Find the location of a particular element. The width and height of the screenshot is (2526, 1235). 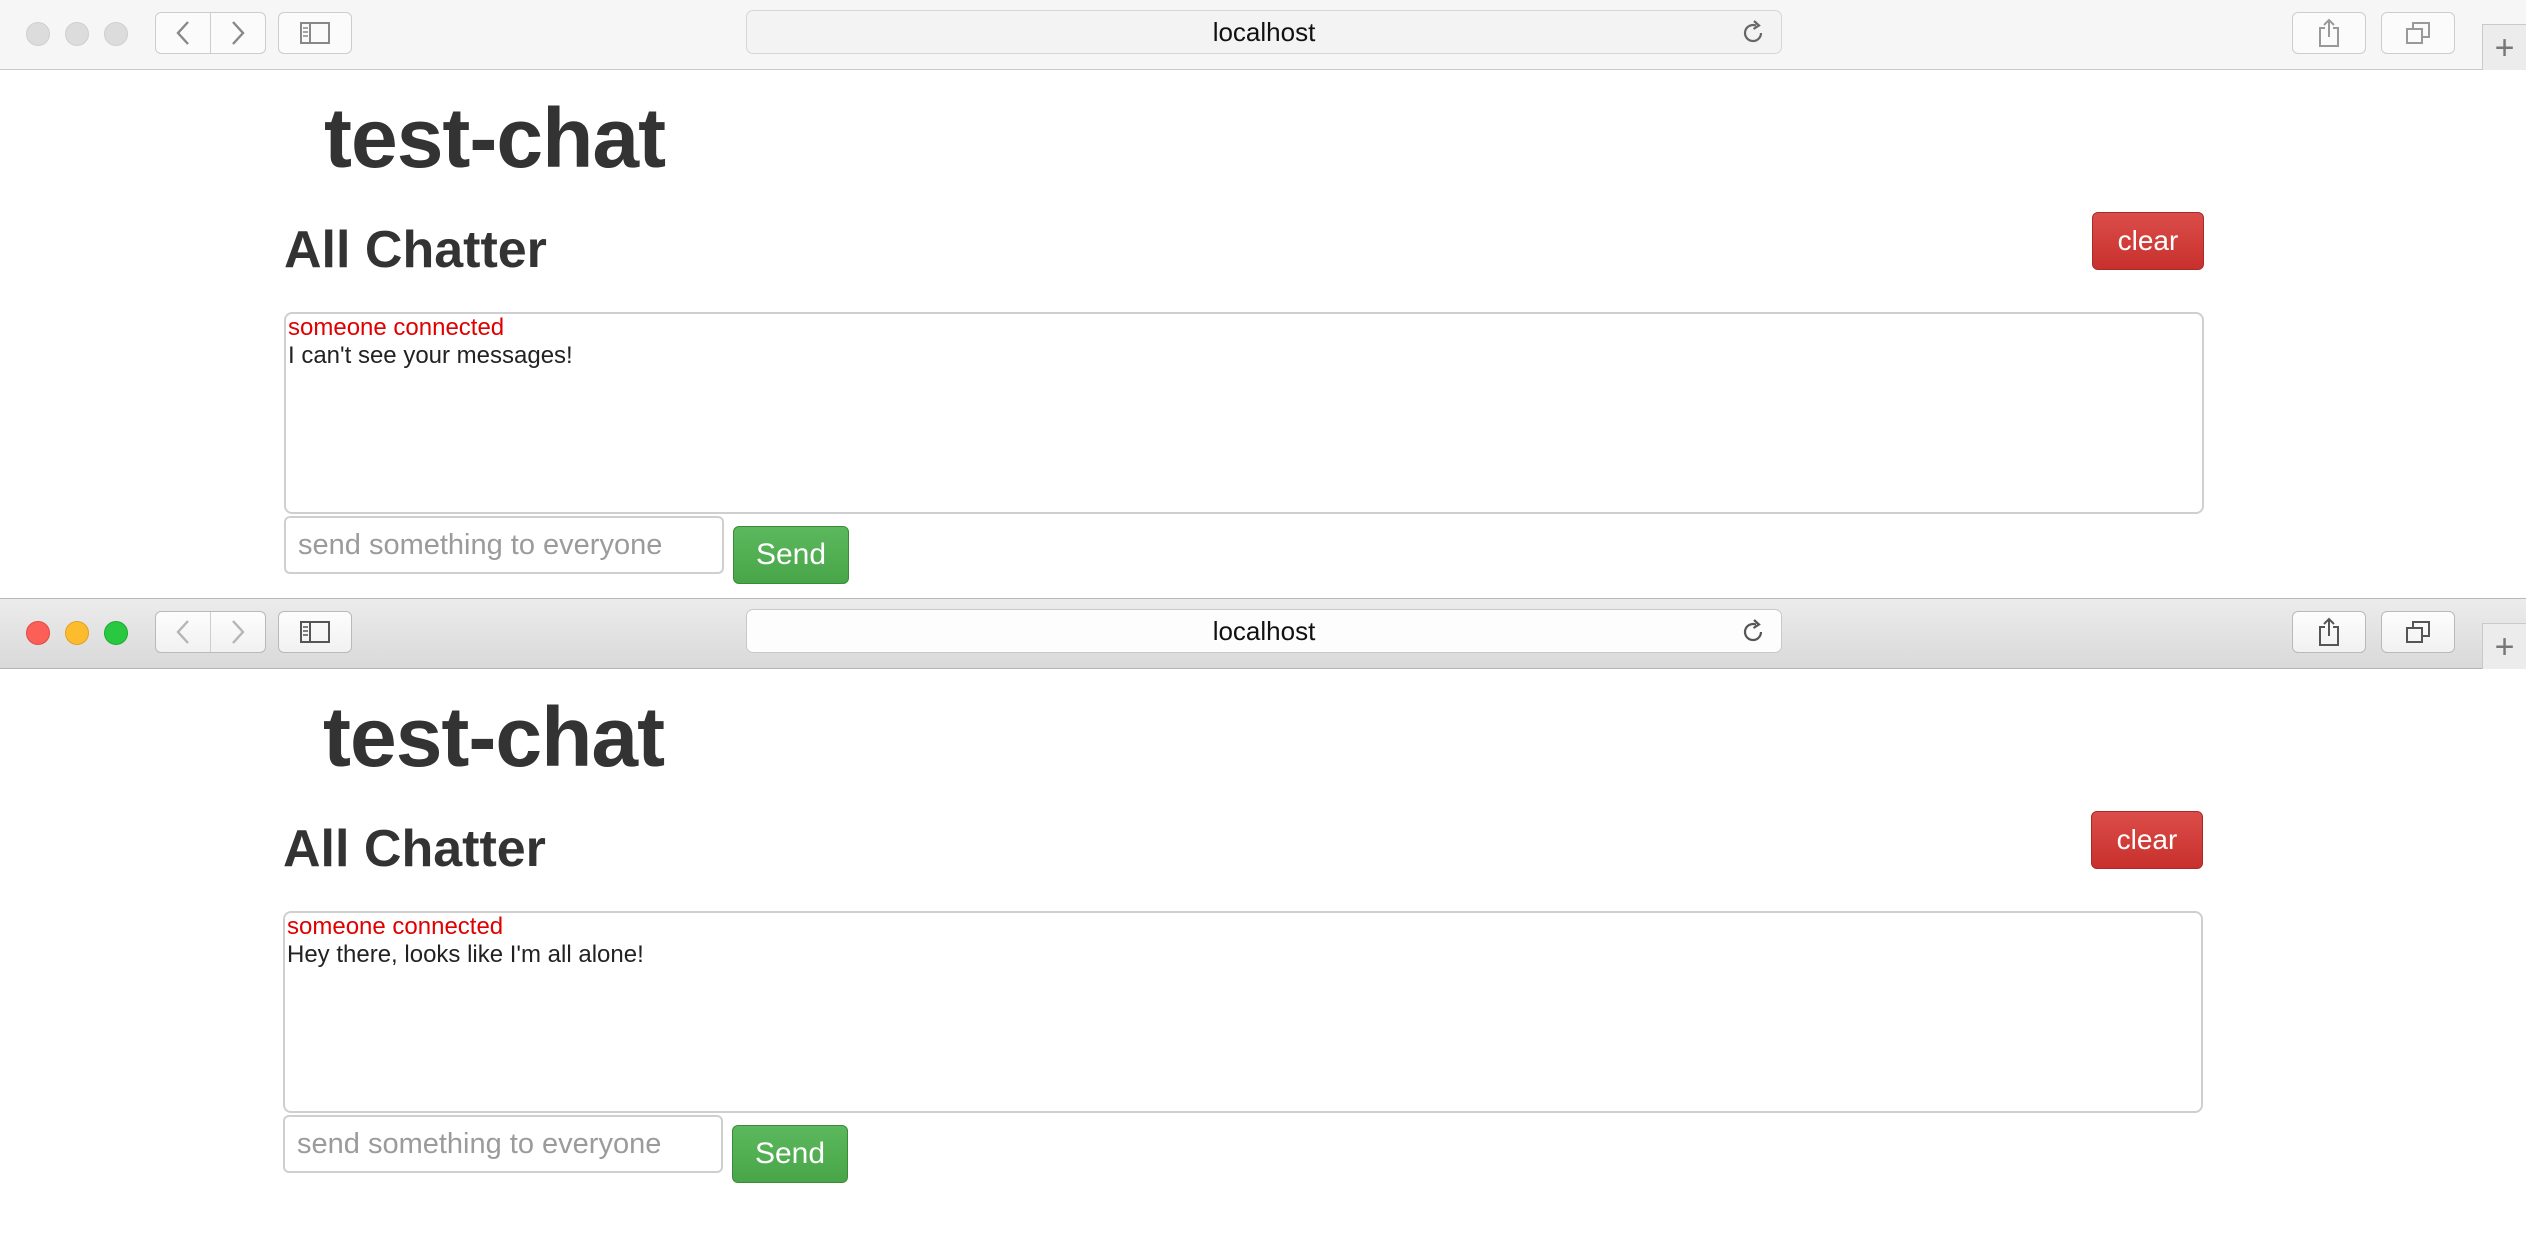

chat-message: Hey there, looks like I'm all alone! is located at coordinates (465, 954).